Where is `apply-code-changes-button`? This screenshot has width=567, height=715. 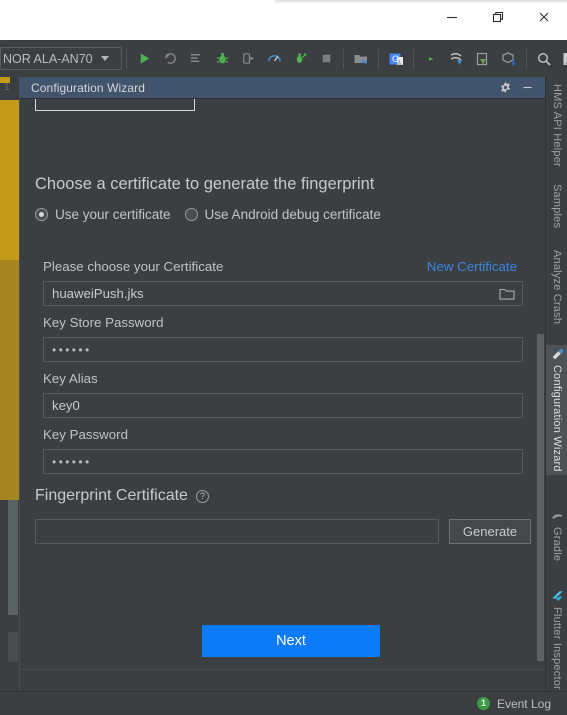
apply-code-changes-button is located at coordinates (196, 59).